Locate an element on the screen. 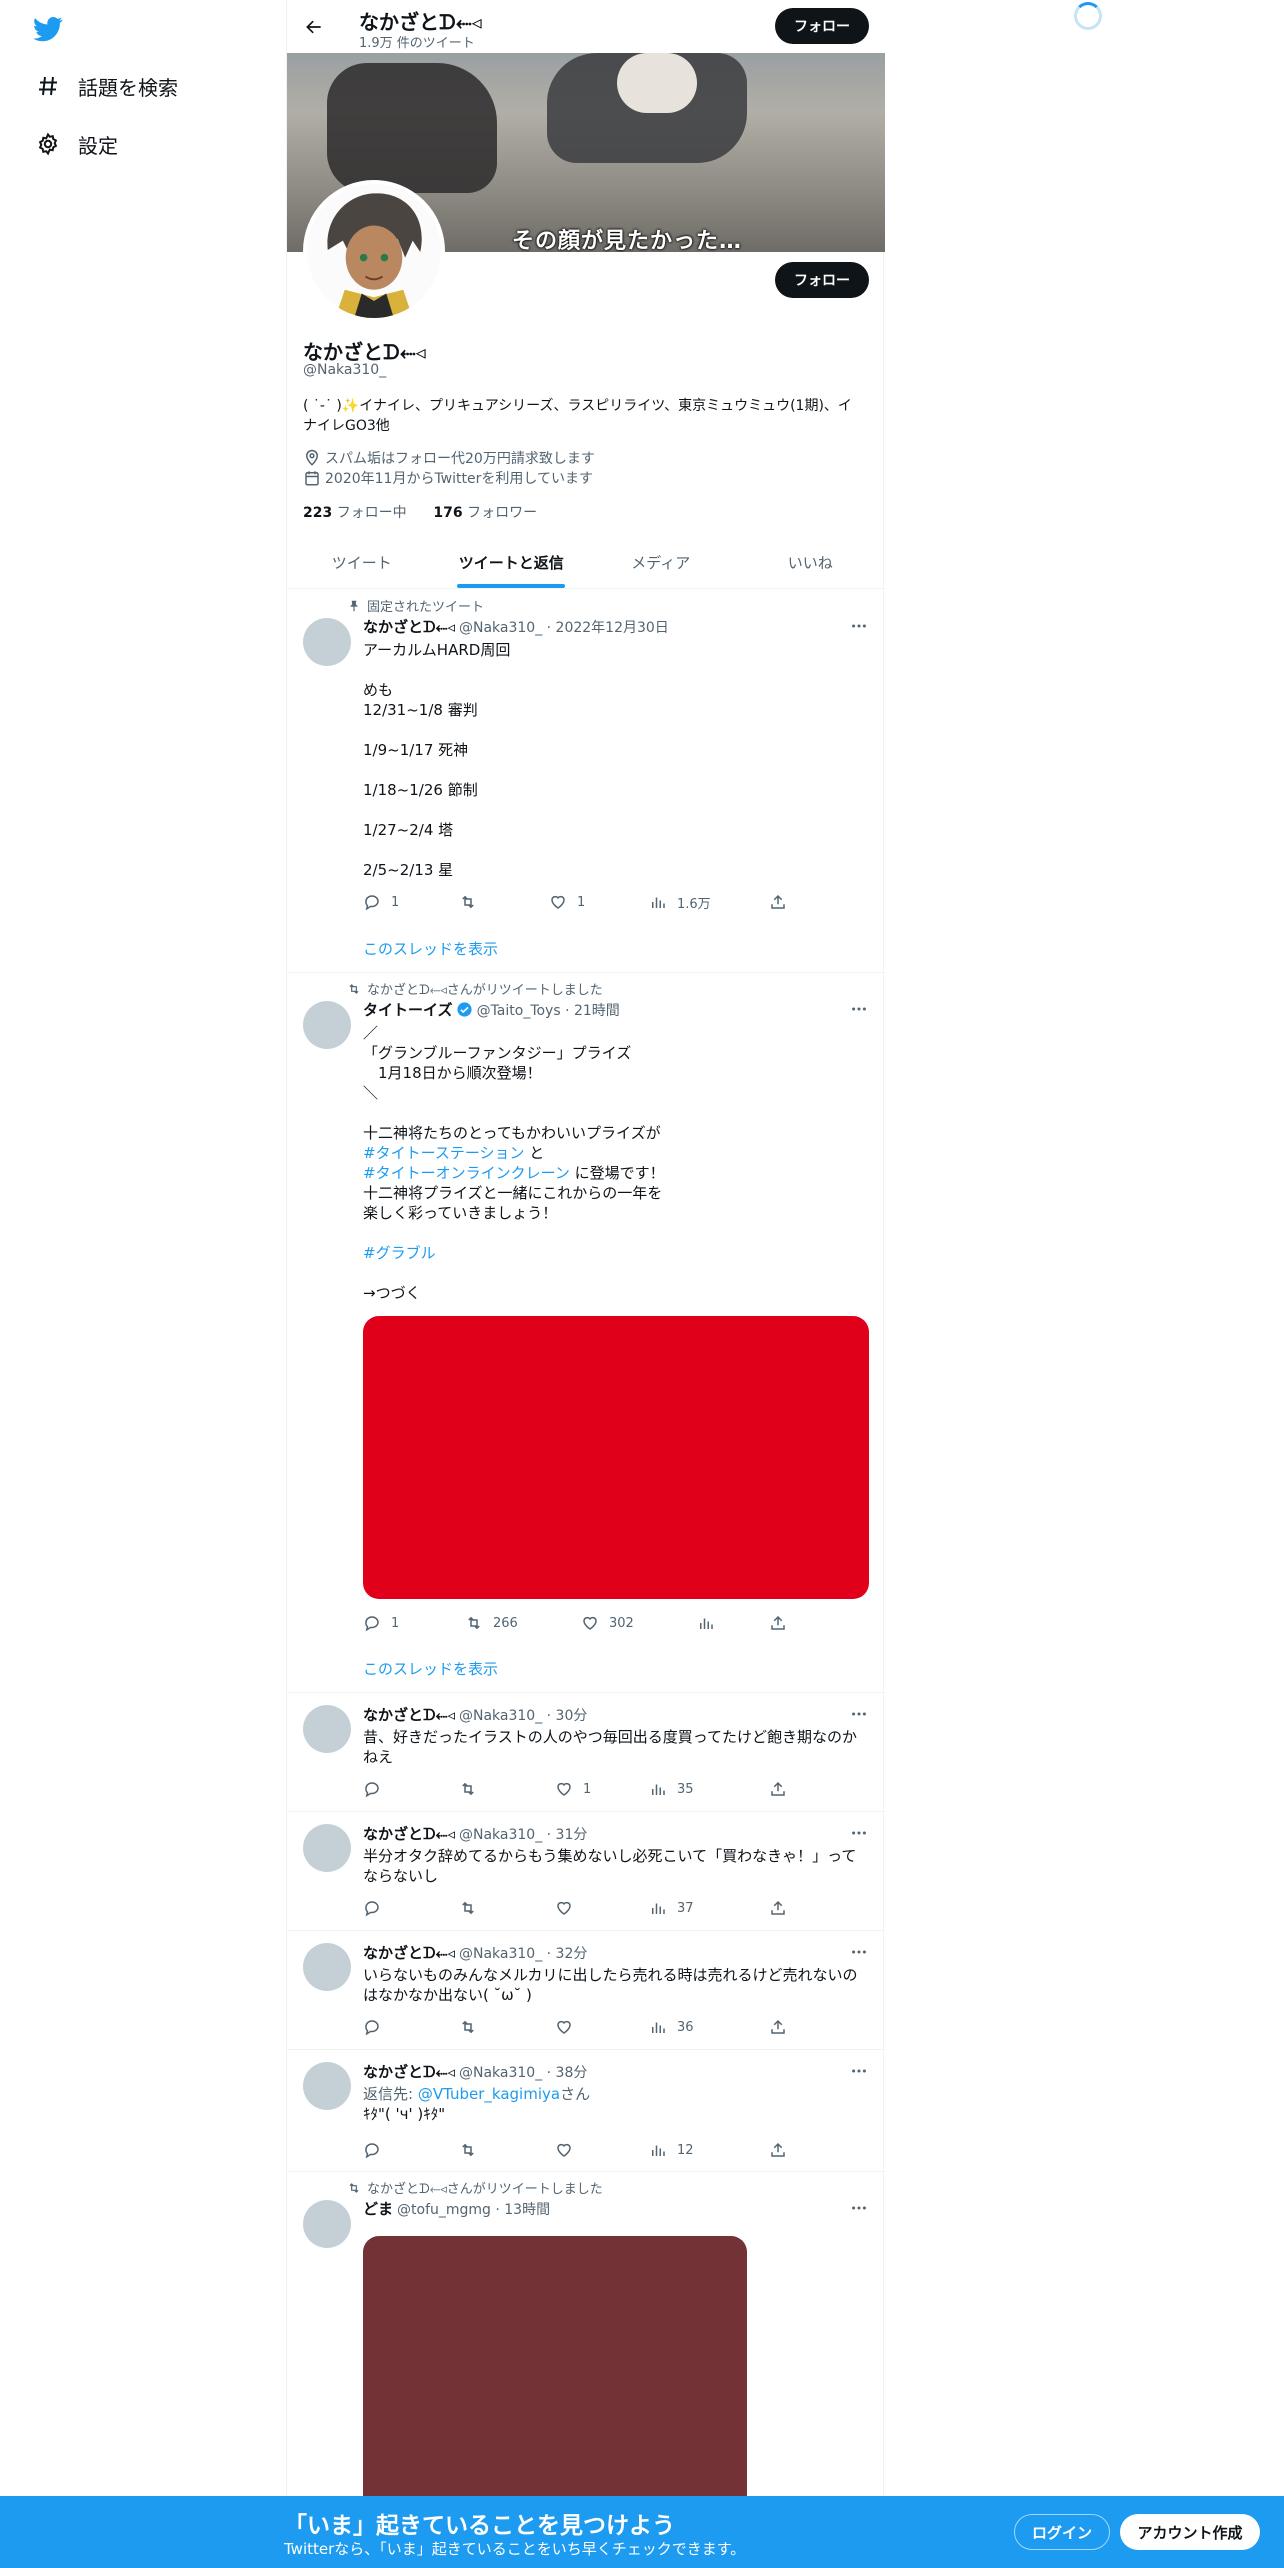 The width and height of the screenshot is (1284, 2568). tweet-header: なかざとᗪ⬸◃ @Naka310_ · 30分 is located at coordinates (475, 1714).